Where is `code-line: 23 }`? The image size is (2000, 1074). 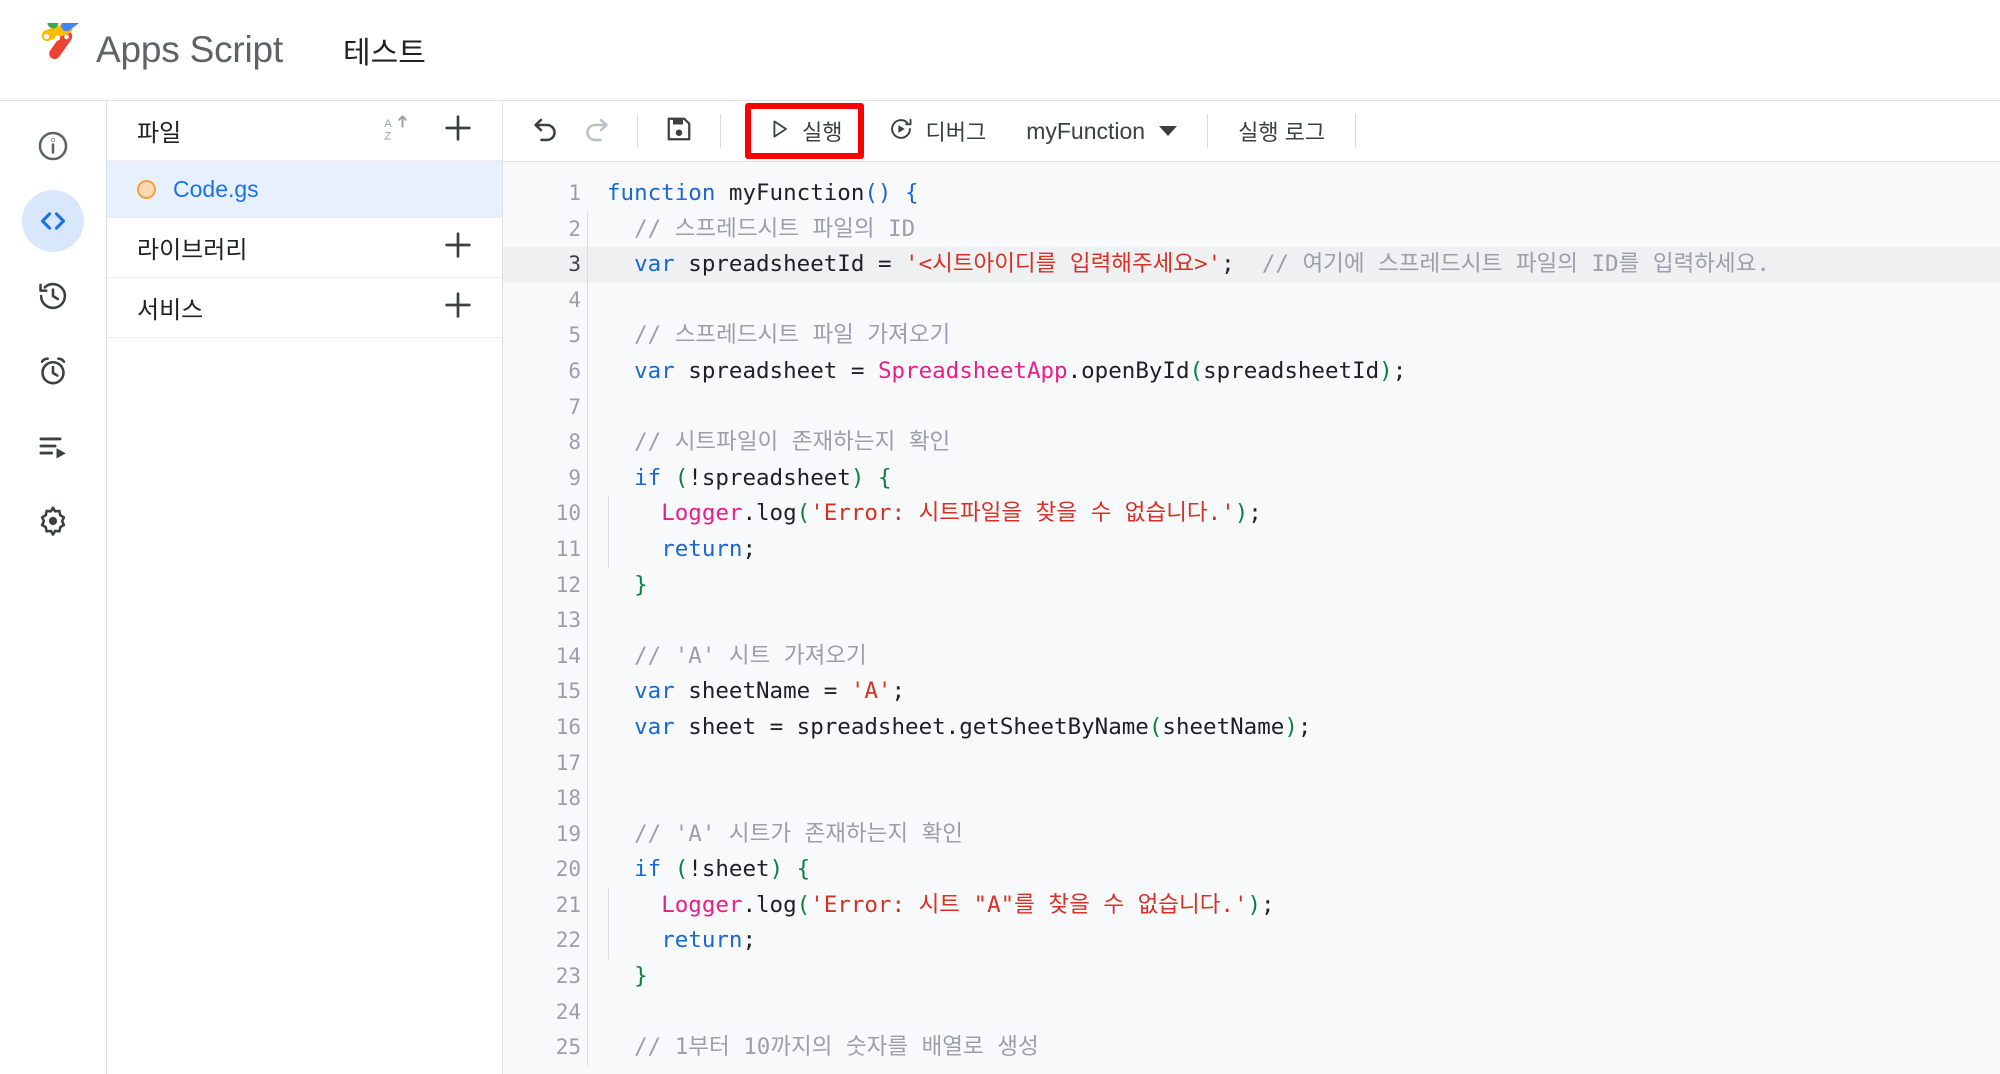
code-line: 23 } is located at coordinates (1251, 977).